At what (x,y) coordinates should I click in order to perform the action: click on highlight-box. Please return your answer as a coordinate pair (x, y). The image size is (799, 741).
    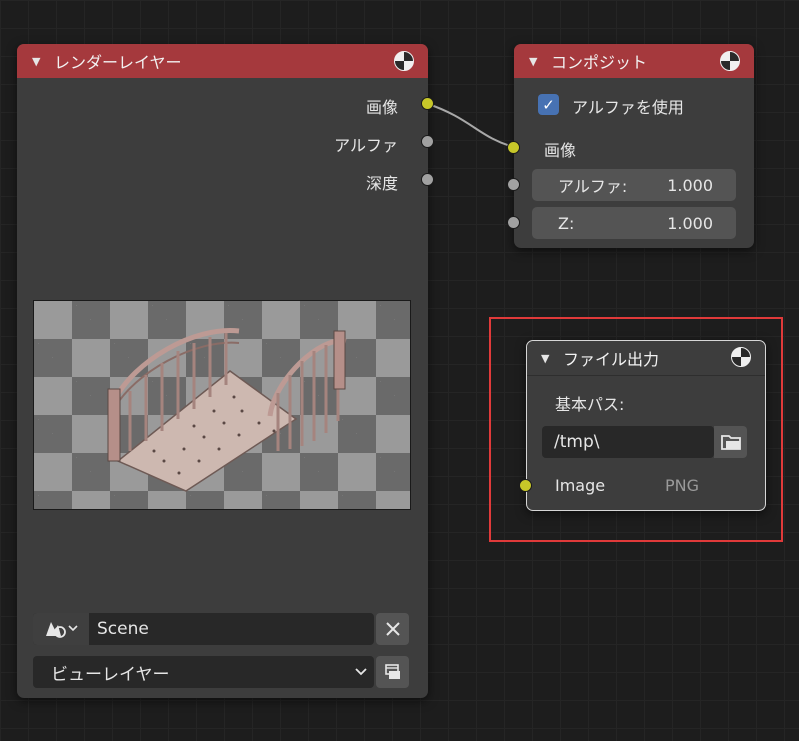
    Looking at the image, I should click on (636, 429).